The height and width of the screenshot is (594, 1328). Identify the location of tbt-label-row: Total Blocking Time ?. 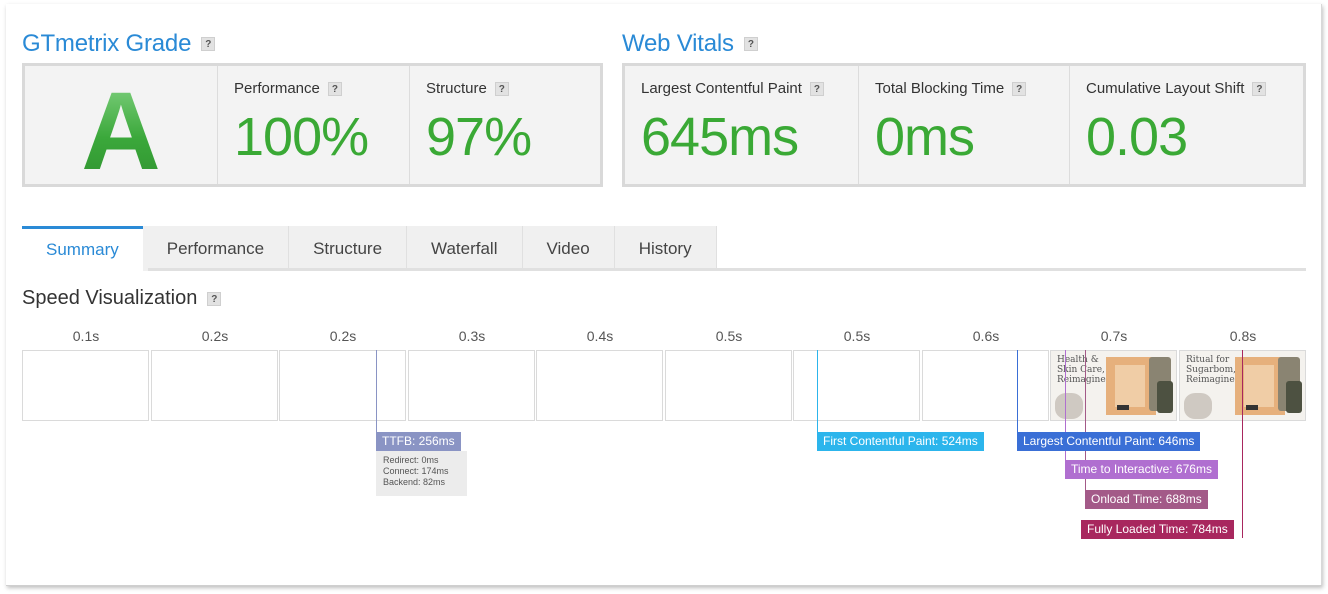
(951, 88).